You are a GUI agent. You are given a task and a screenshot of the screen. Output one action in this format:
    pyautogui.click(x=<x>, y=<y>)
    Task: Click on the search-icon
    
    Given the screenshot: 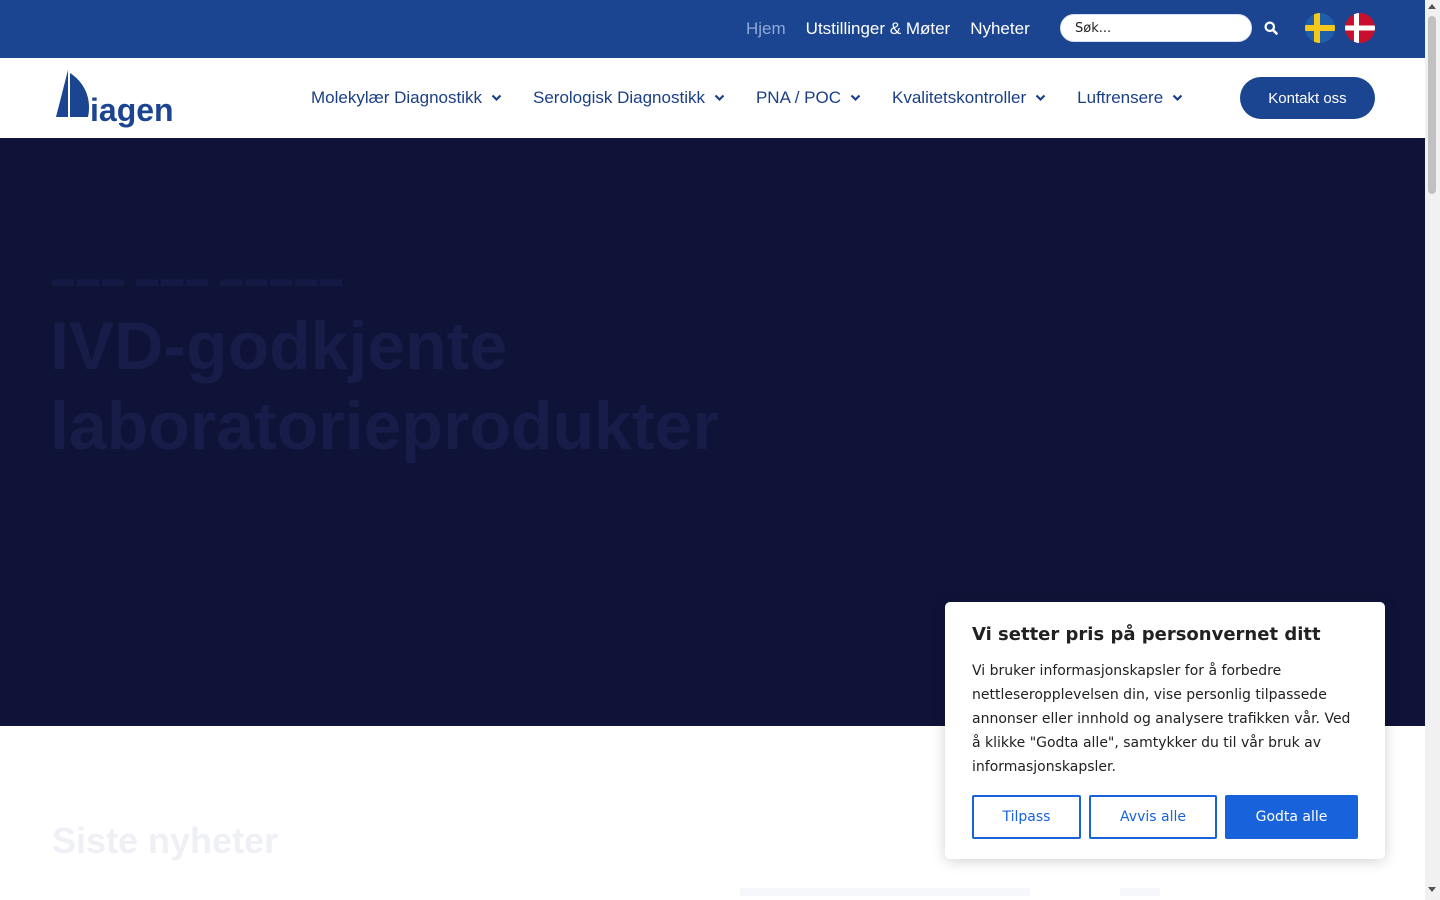 What is the action you would take?
    pyautogui.click(x=1271, y=28)
    